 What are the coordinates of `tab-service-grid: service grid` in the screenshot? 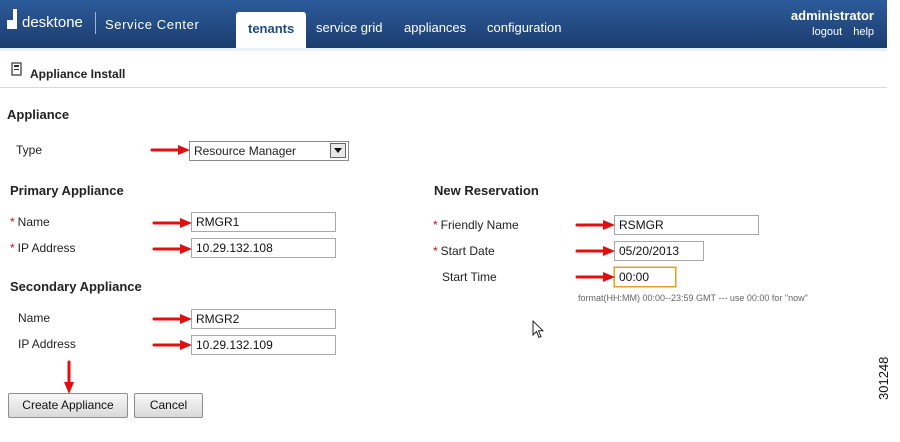 It's located at (349, 27).